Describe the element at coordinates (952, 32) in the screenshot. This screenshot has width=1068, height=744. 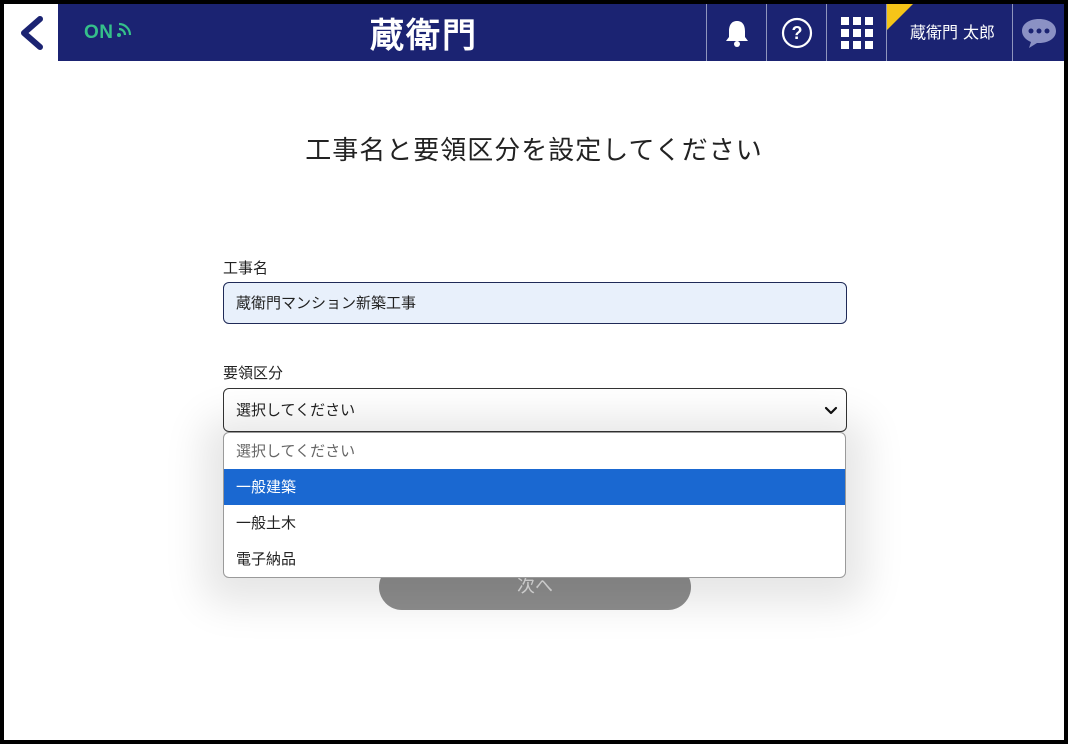
I see `user-name: 蔵衛門 太郎` at that location.